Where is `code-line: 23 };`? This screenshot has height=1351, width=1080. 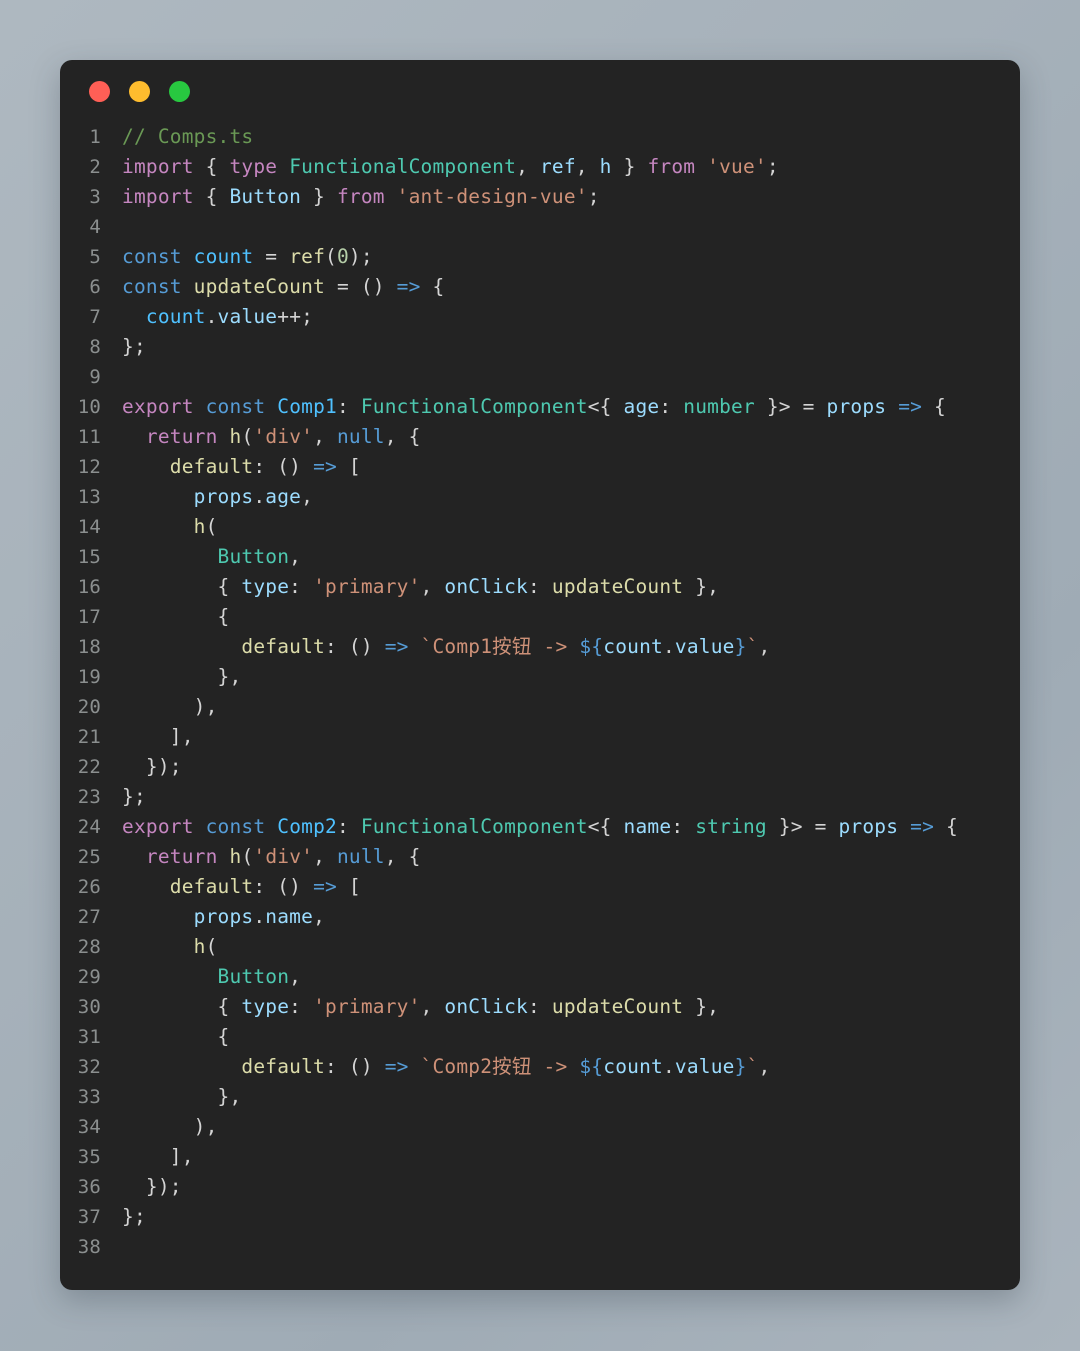 code-line: 23 }; is located at coordinates (540, 797).